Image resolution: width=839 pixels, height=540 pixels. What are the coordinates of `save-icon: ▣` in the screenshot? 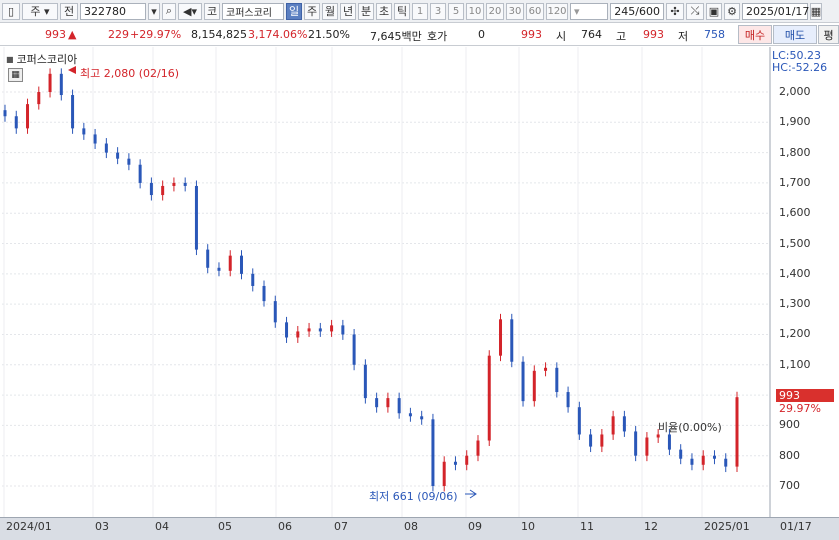 It's located at (714, 11).